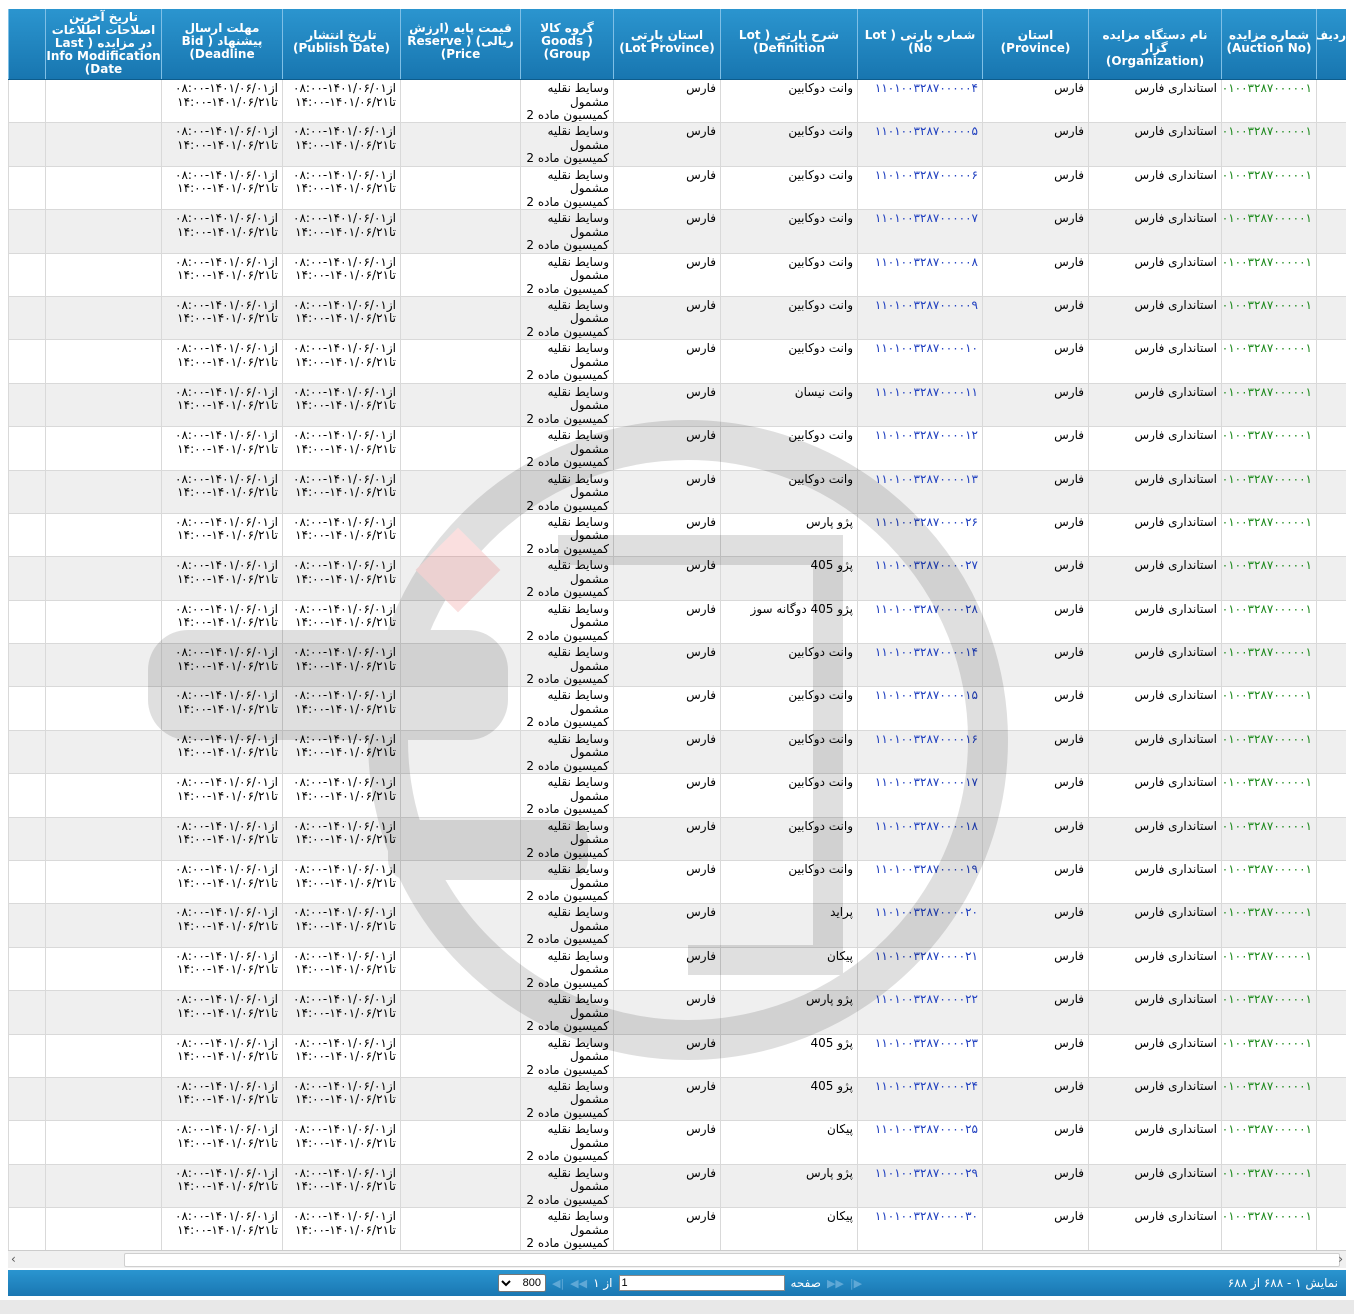  Describe the element at coordinates (919, 231) in the screenshot. I see `cell-lot-no: ۱۱۰۱۰۰۳۲۸۷۰۰۰۰۰۷` at that location.